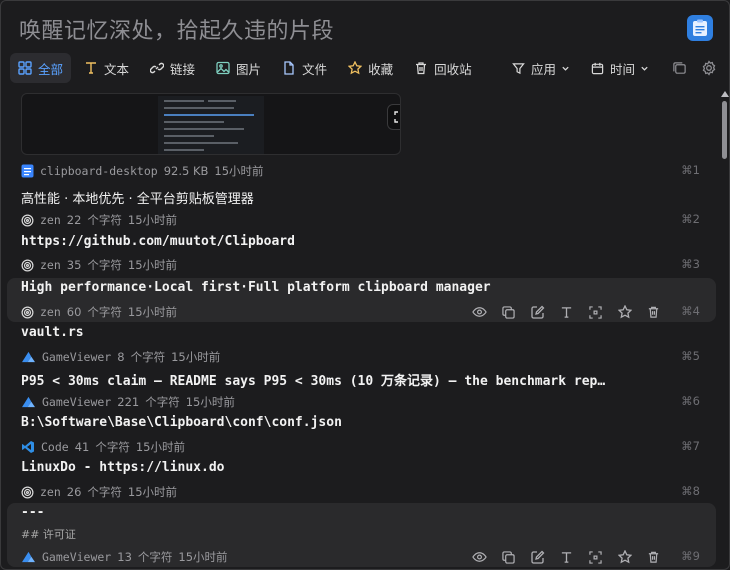 The image size is (730, 570). I want to click on item-source: zen, so click(50, 492).